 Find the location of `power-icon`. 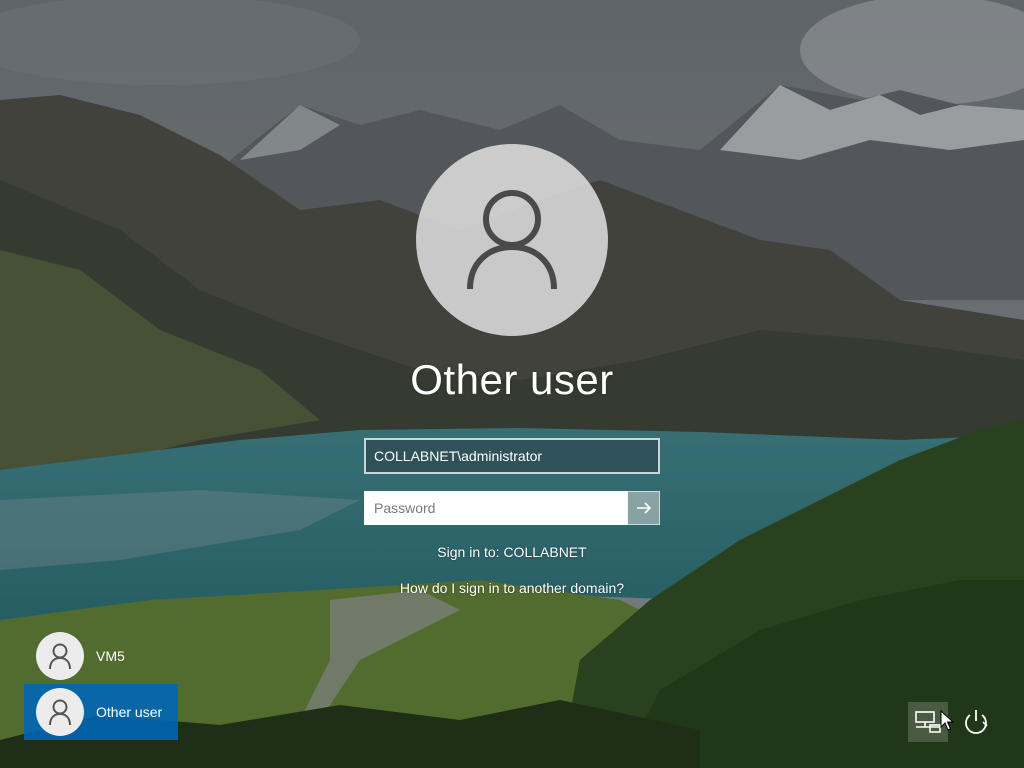

power-icon is located at coordinates (976, 722).